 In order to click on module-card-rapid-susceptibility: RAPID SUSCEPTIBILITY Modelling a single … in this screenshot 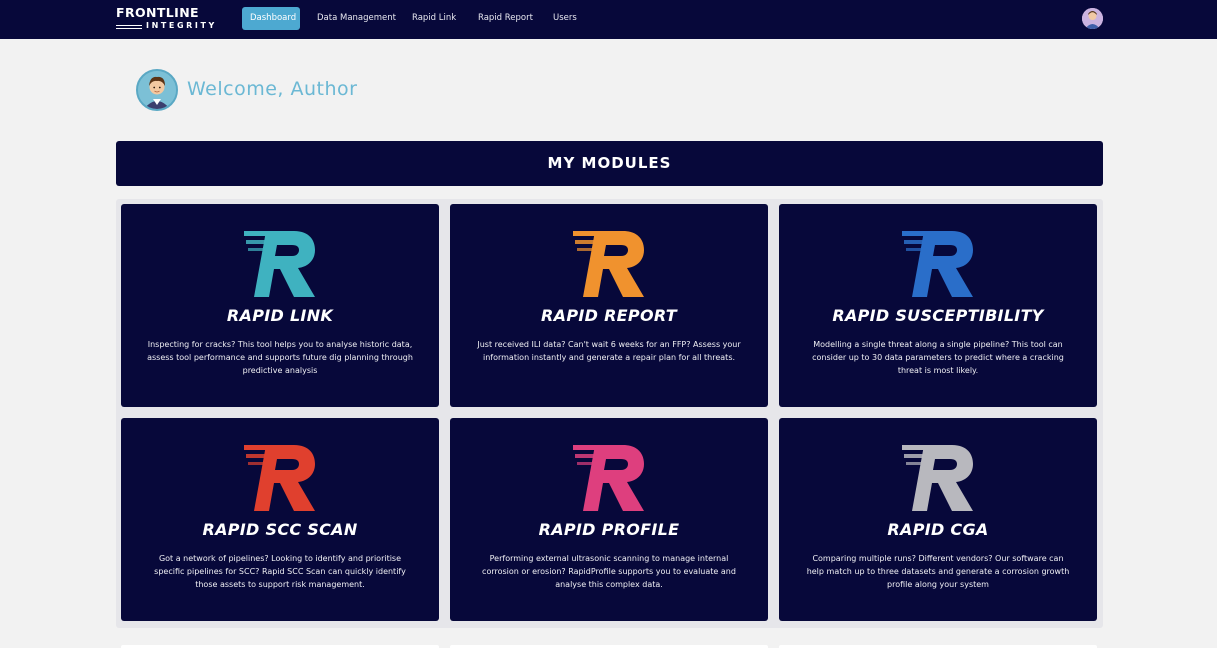, I will do `click(938, 305)`.